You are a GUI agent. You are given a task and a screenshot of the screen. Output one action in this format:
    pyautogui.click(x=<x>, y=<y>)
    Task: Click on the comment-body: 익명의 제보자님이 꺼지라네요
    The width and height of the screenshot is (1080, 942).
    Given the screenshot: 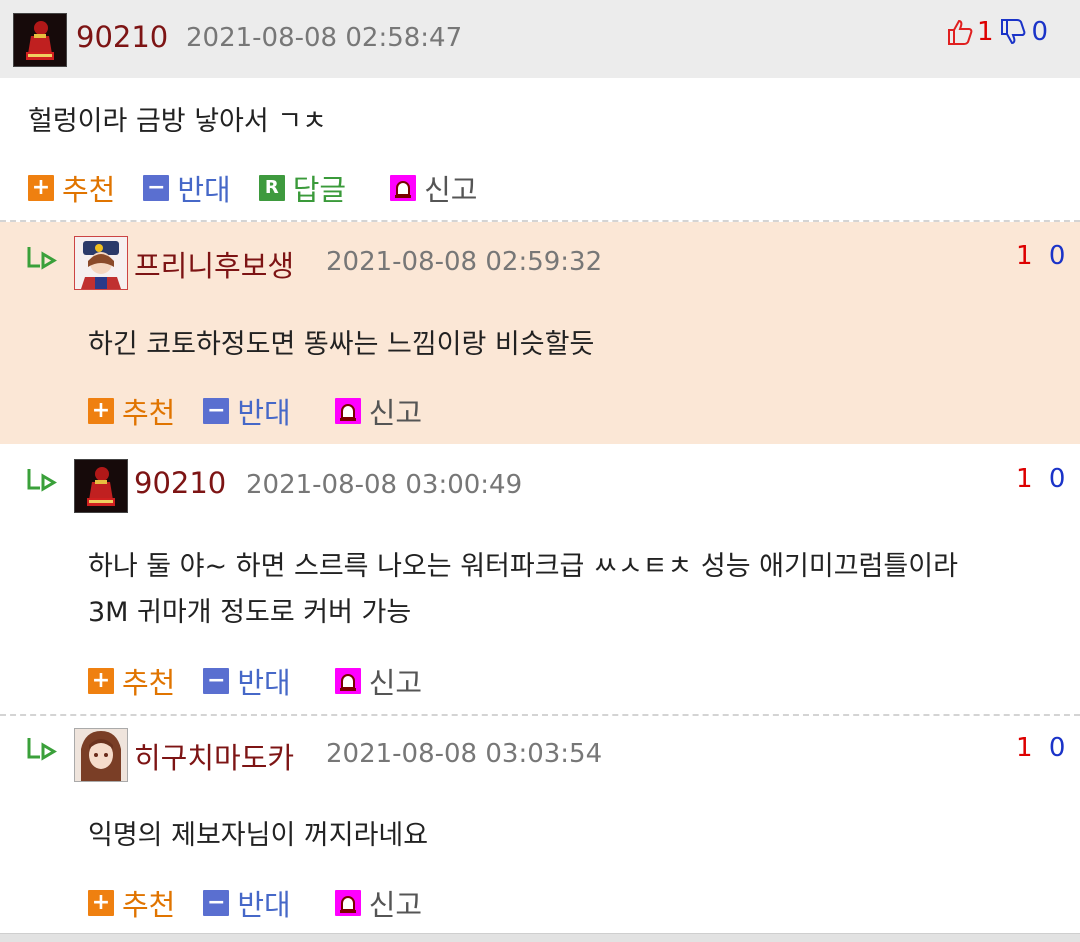 What is the action you would take?
    pyautogui.click(x=258, y=835)
    